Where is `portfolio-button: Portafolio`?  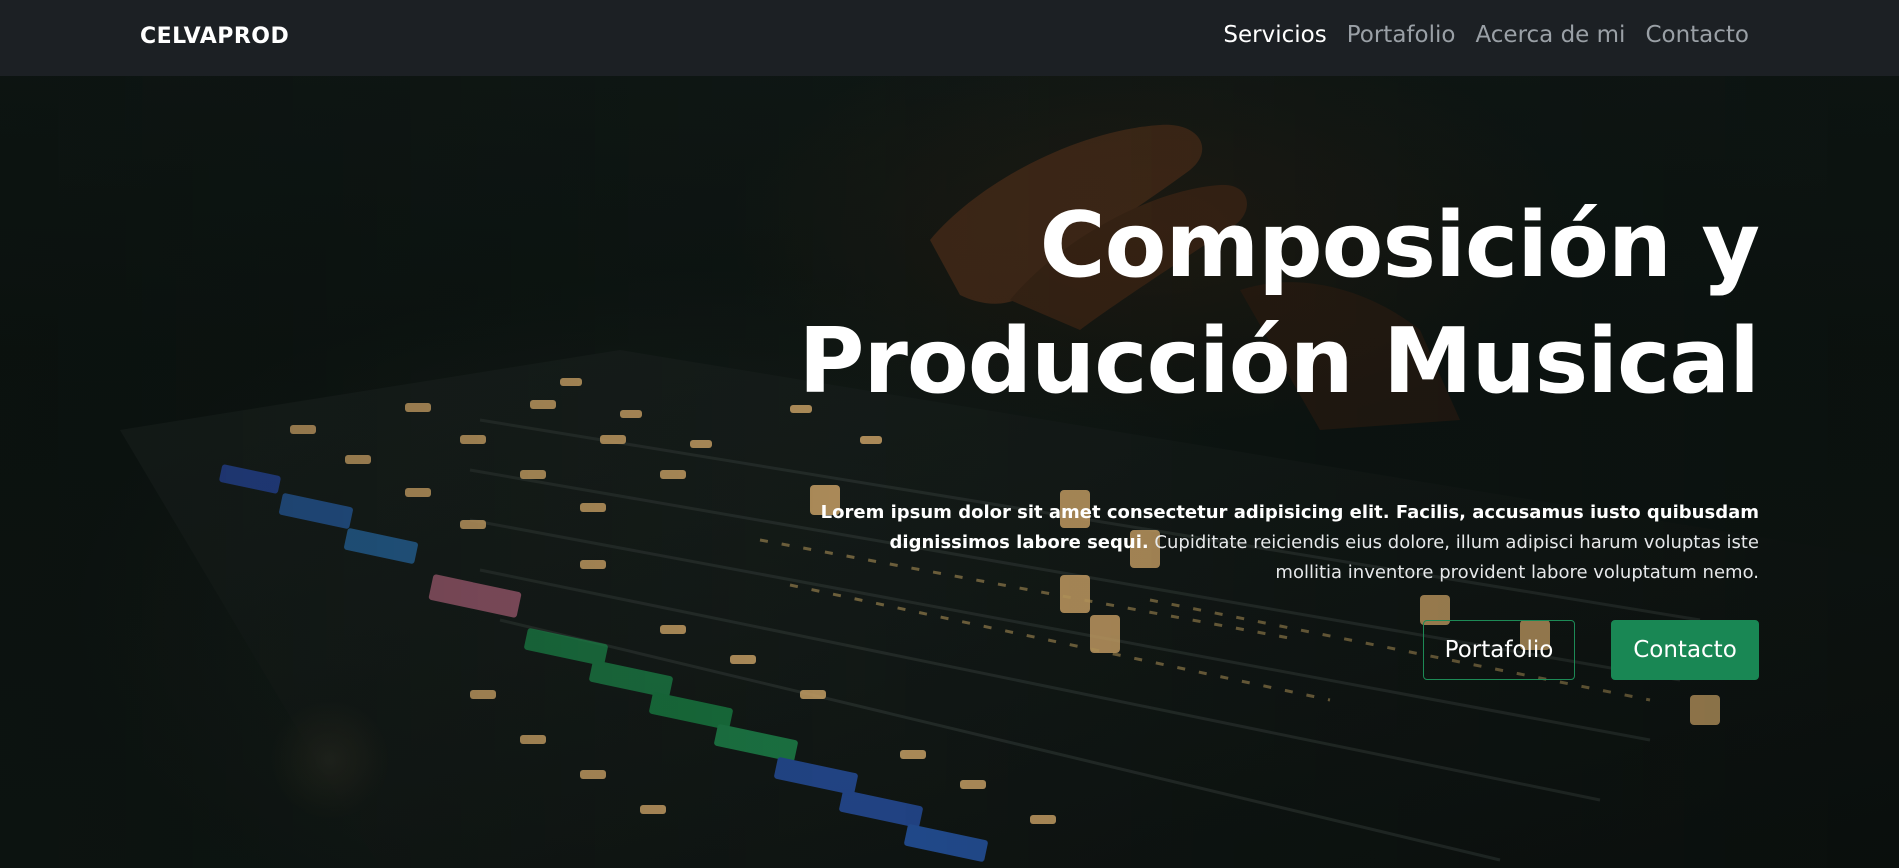 portfolio-button: Portafolio is located at coordinates (1499, 650).